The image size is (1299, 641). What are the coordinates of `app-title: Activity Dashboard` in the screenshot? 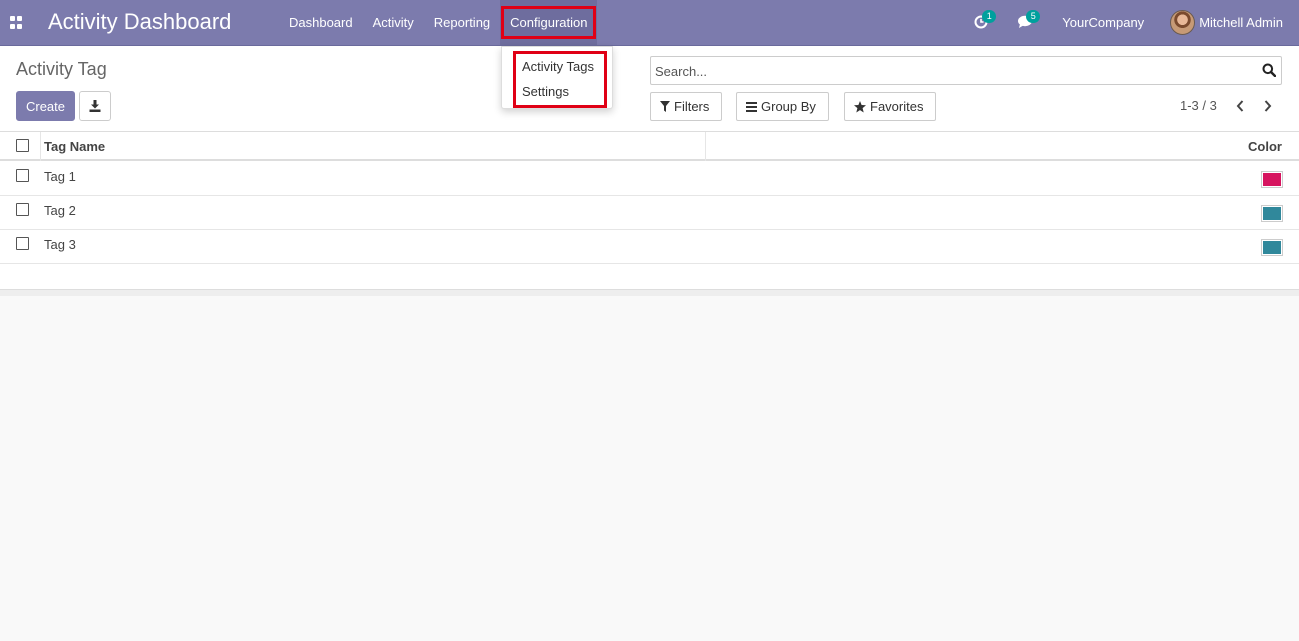 It's located at (139, 22).